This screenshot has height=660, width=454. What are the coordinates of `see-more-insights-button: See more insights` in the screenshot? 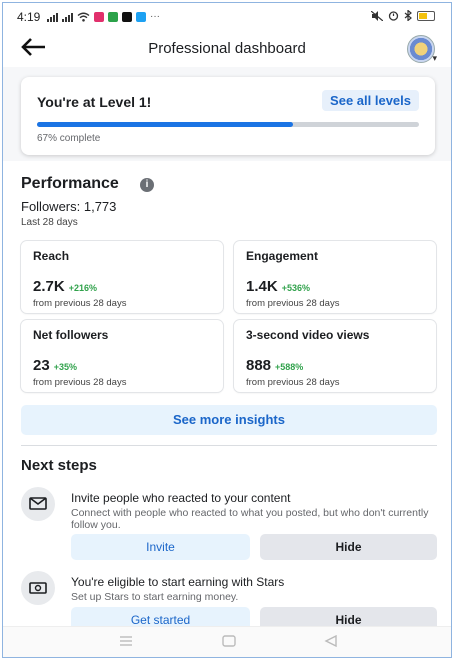 It's located at (229, 420).